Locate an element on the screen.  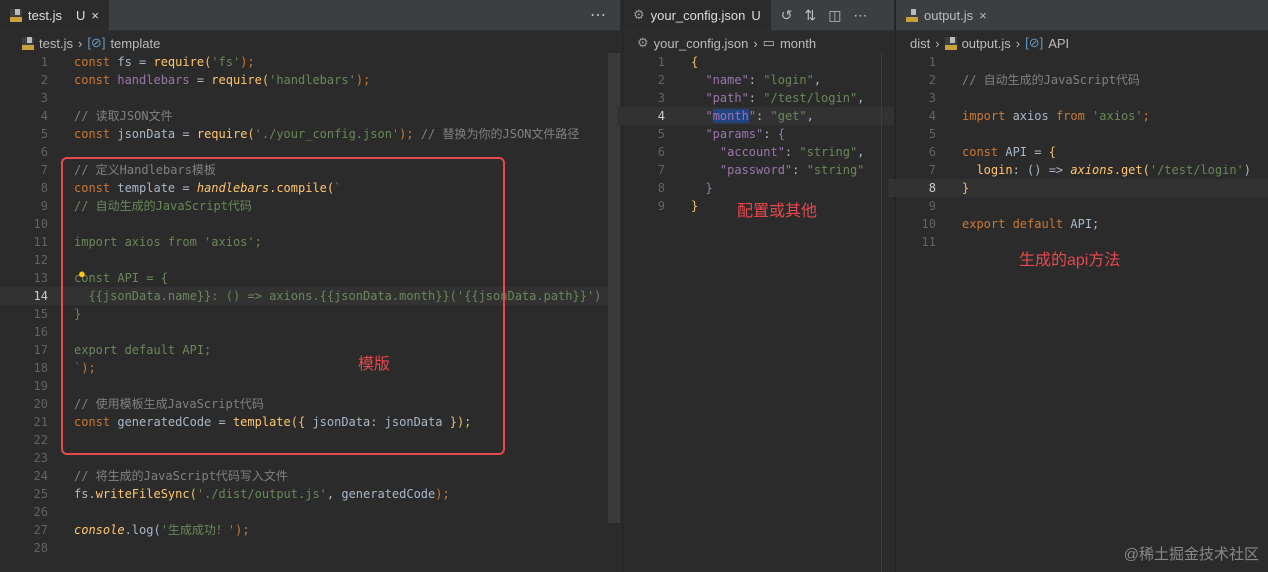
code-line: 4 import axios from 'axios'; is located at coordinates (1078, 116).